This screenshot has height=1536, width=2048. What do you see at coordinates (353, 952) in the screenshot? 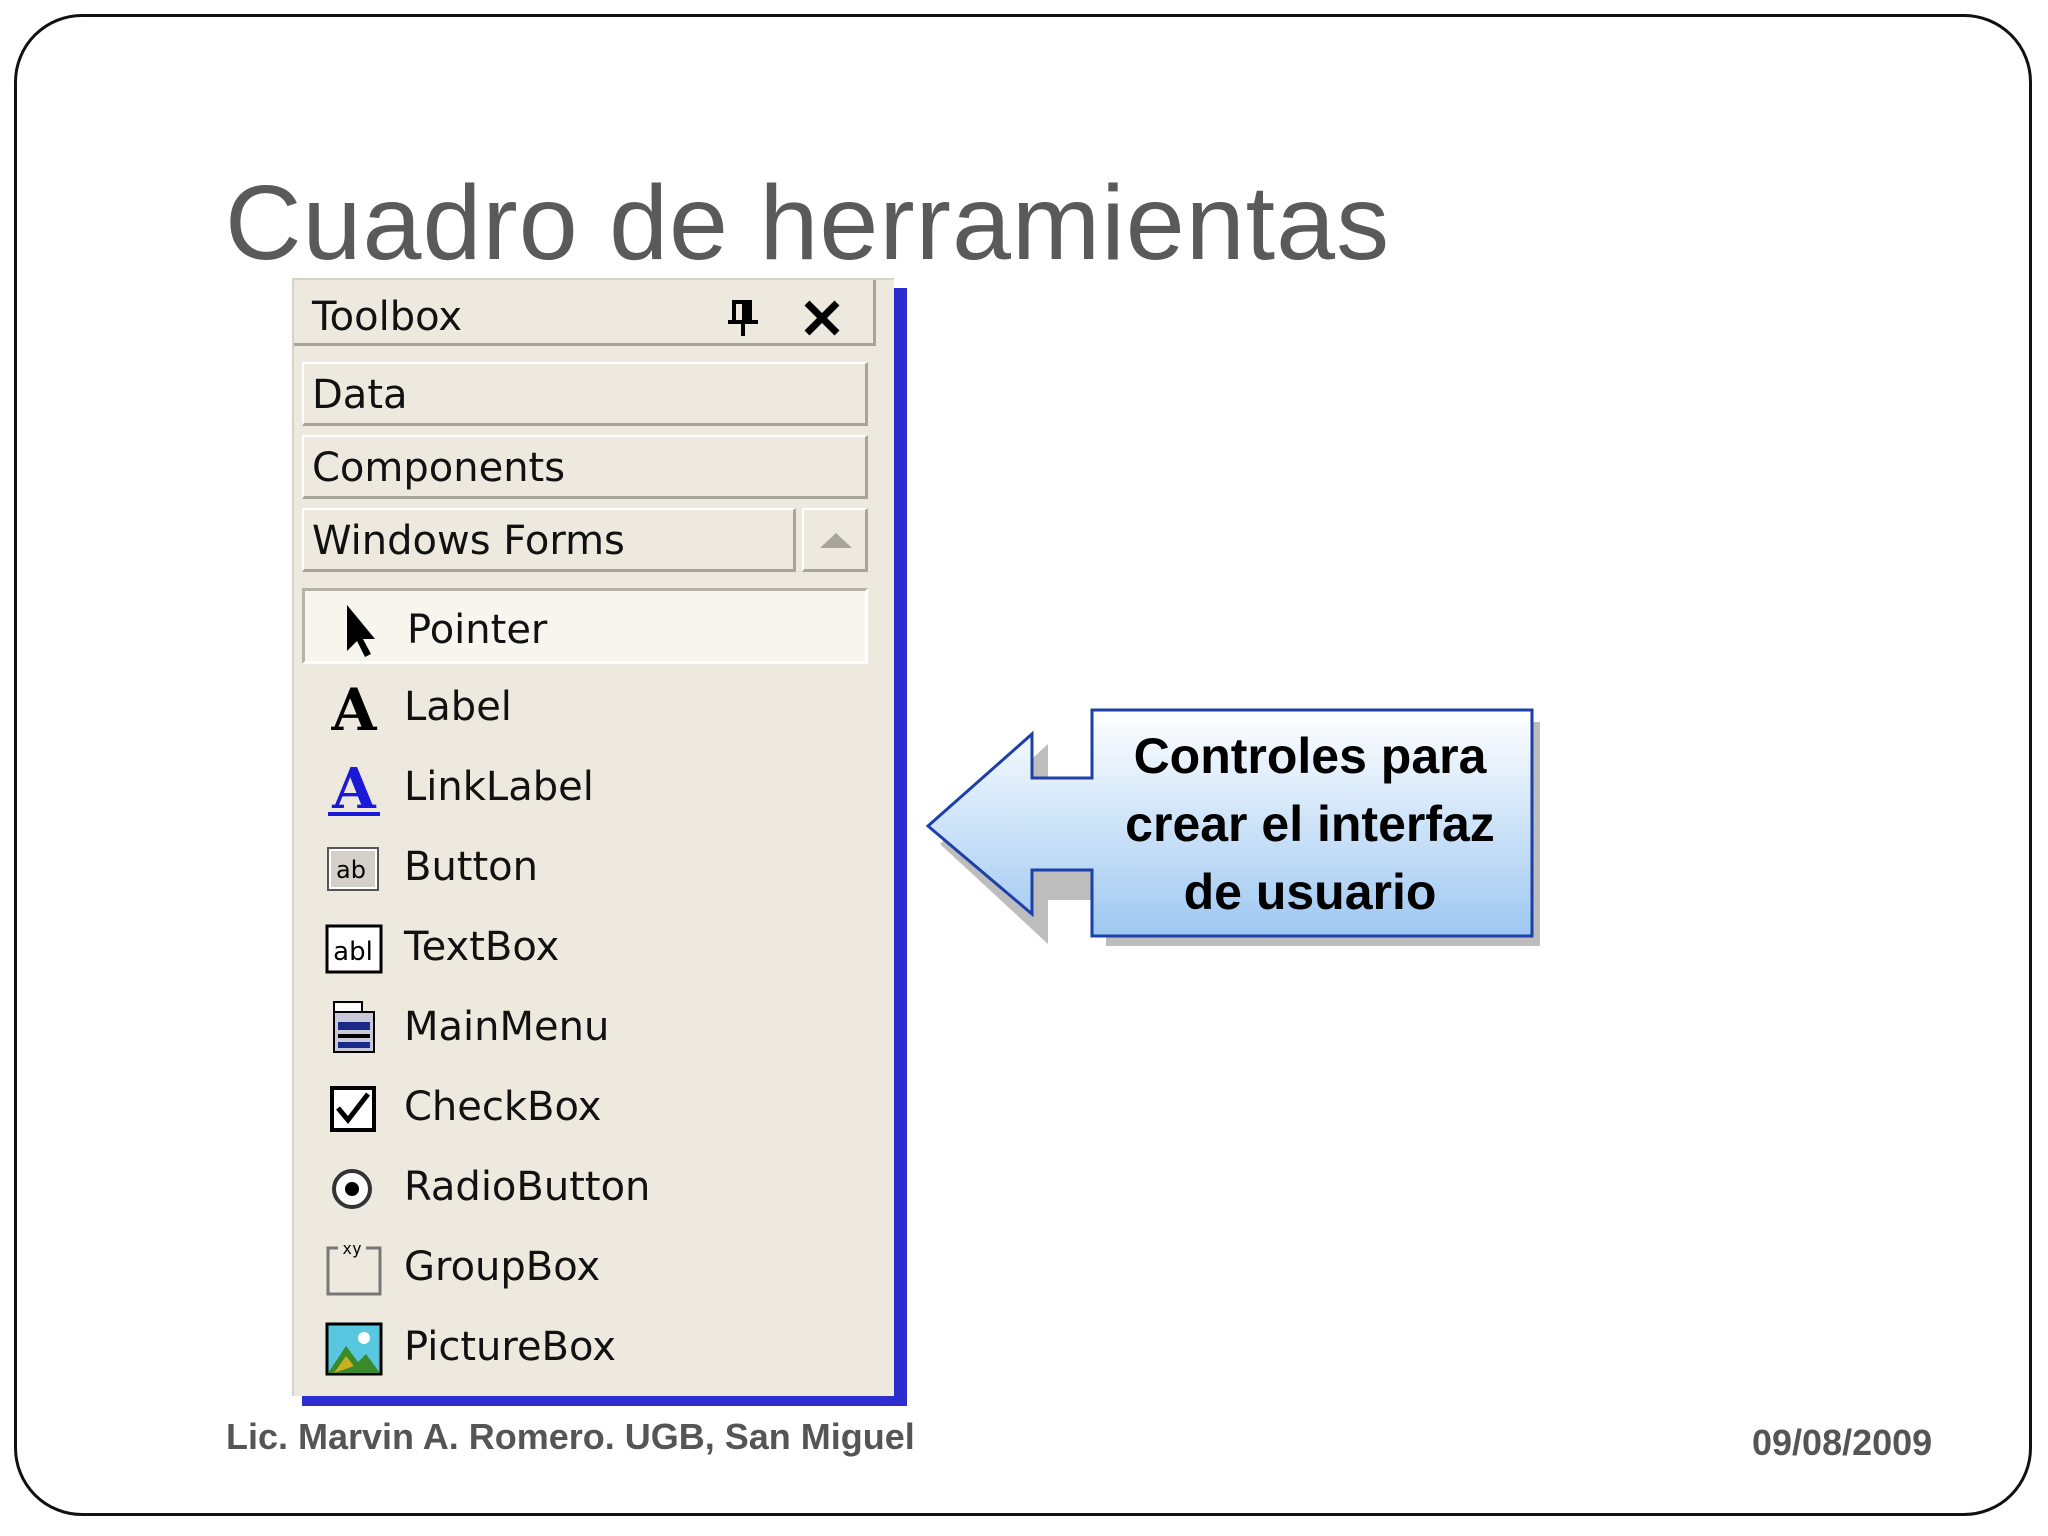
I see `svg-text: abl` at bounding box center [353, 952].